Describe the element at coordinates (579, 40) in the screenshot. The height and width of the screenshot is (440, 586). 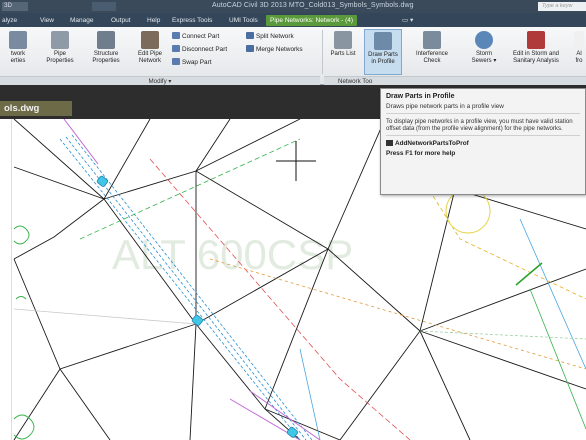
I see `more-tools-icon` at that location.